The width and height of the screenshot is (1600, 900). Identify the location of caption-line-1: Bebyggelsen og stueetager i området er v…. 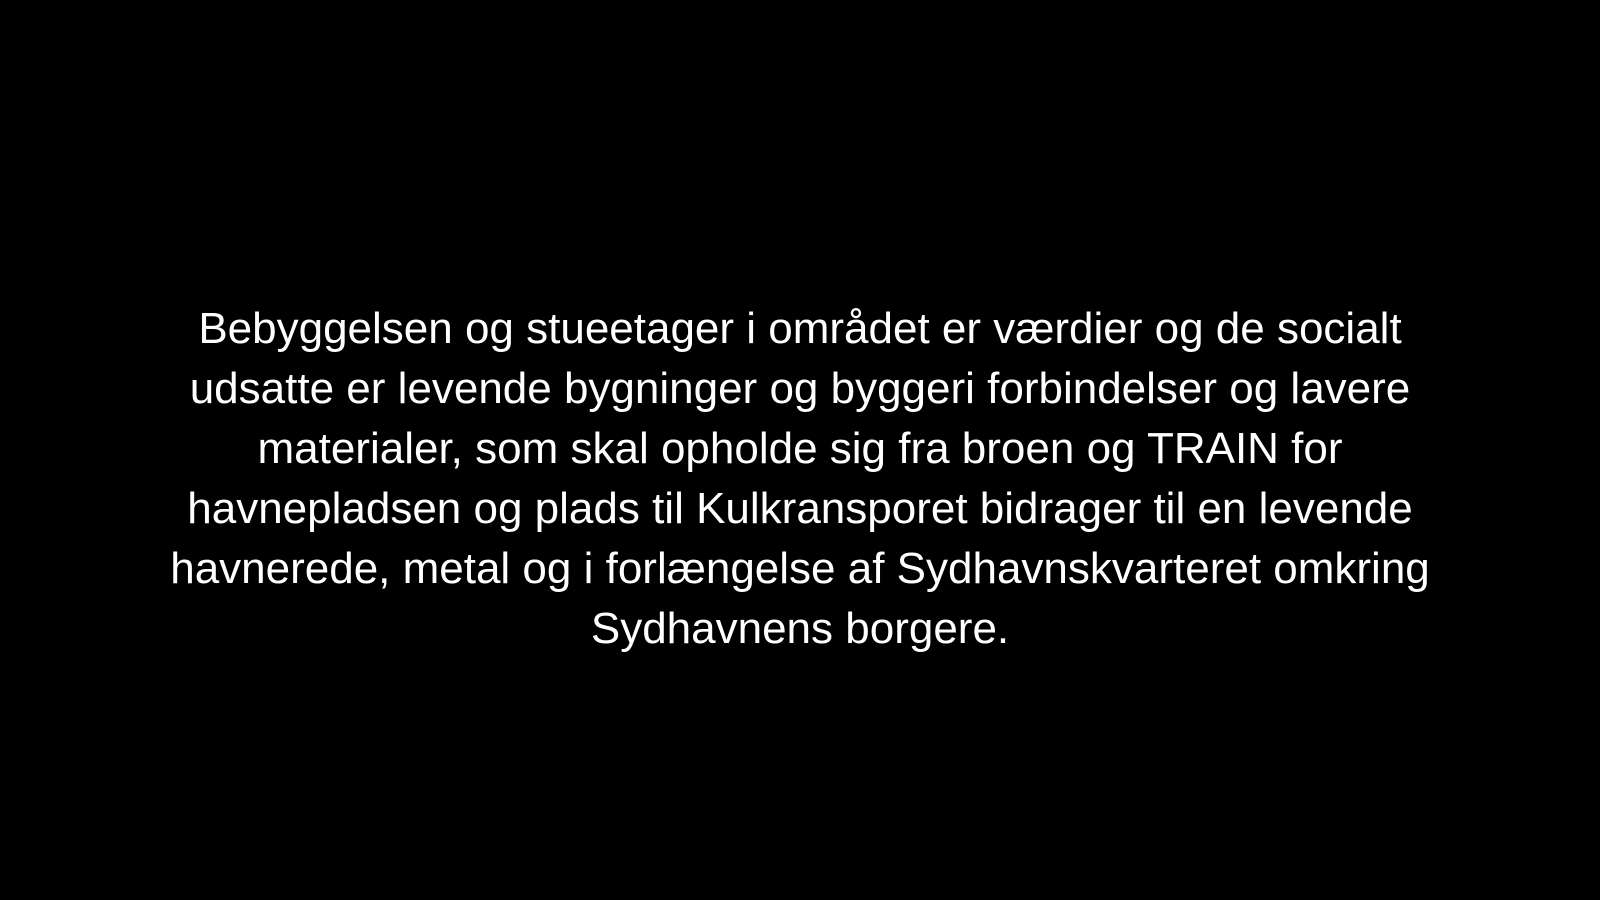
(800, 328).